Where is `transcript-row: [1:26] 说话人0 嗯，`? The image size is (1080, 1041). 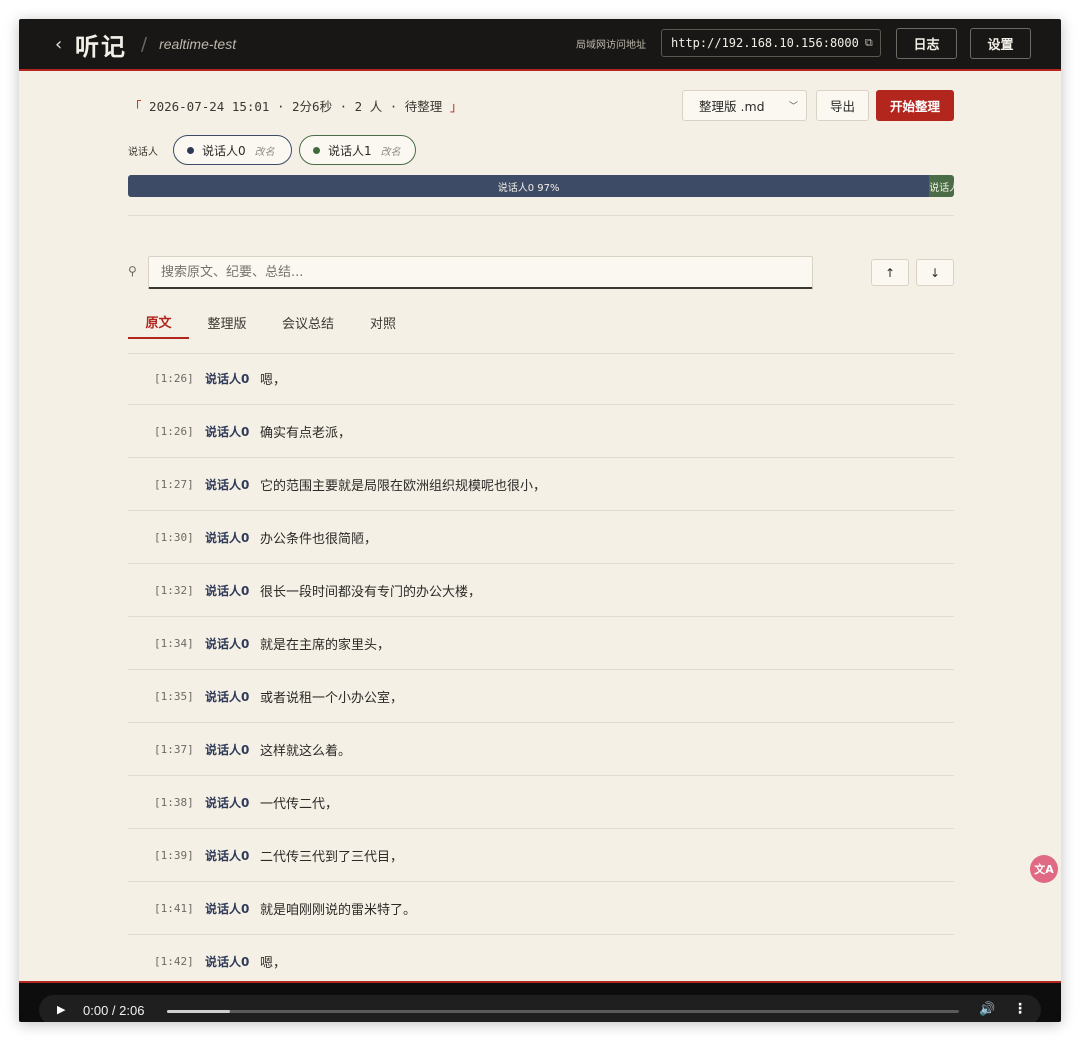 transcript-row: [1:26] 说话人0 嗯， is located at coordinates (541, 379).